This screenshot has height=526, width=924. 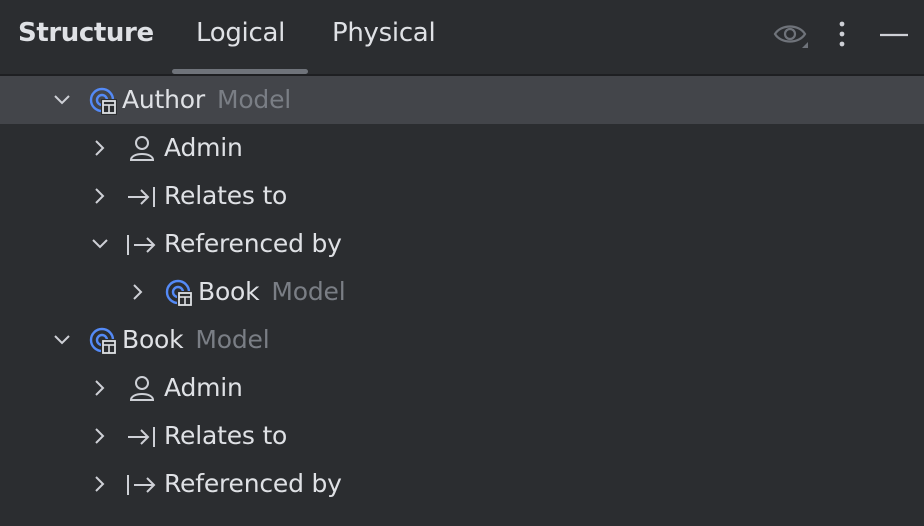 What do you see at coordinates (462, 340) in the screenshot?
I see `tree-node-book: Book Model` at bounding box center [462, 340].